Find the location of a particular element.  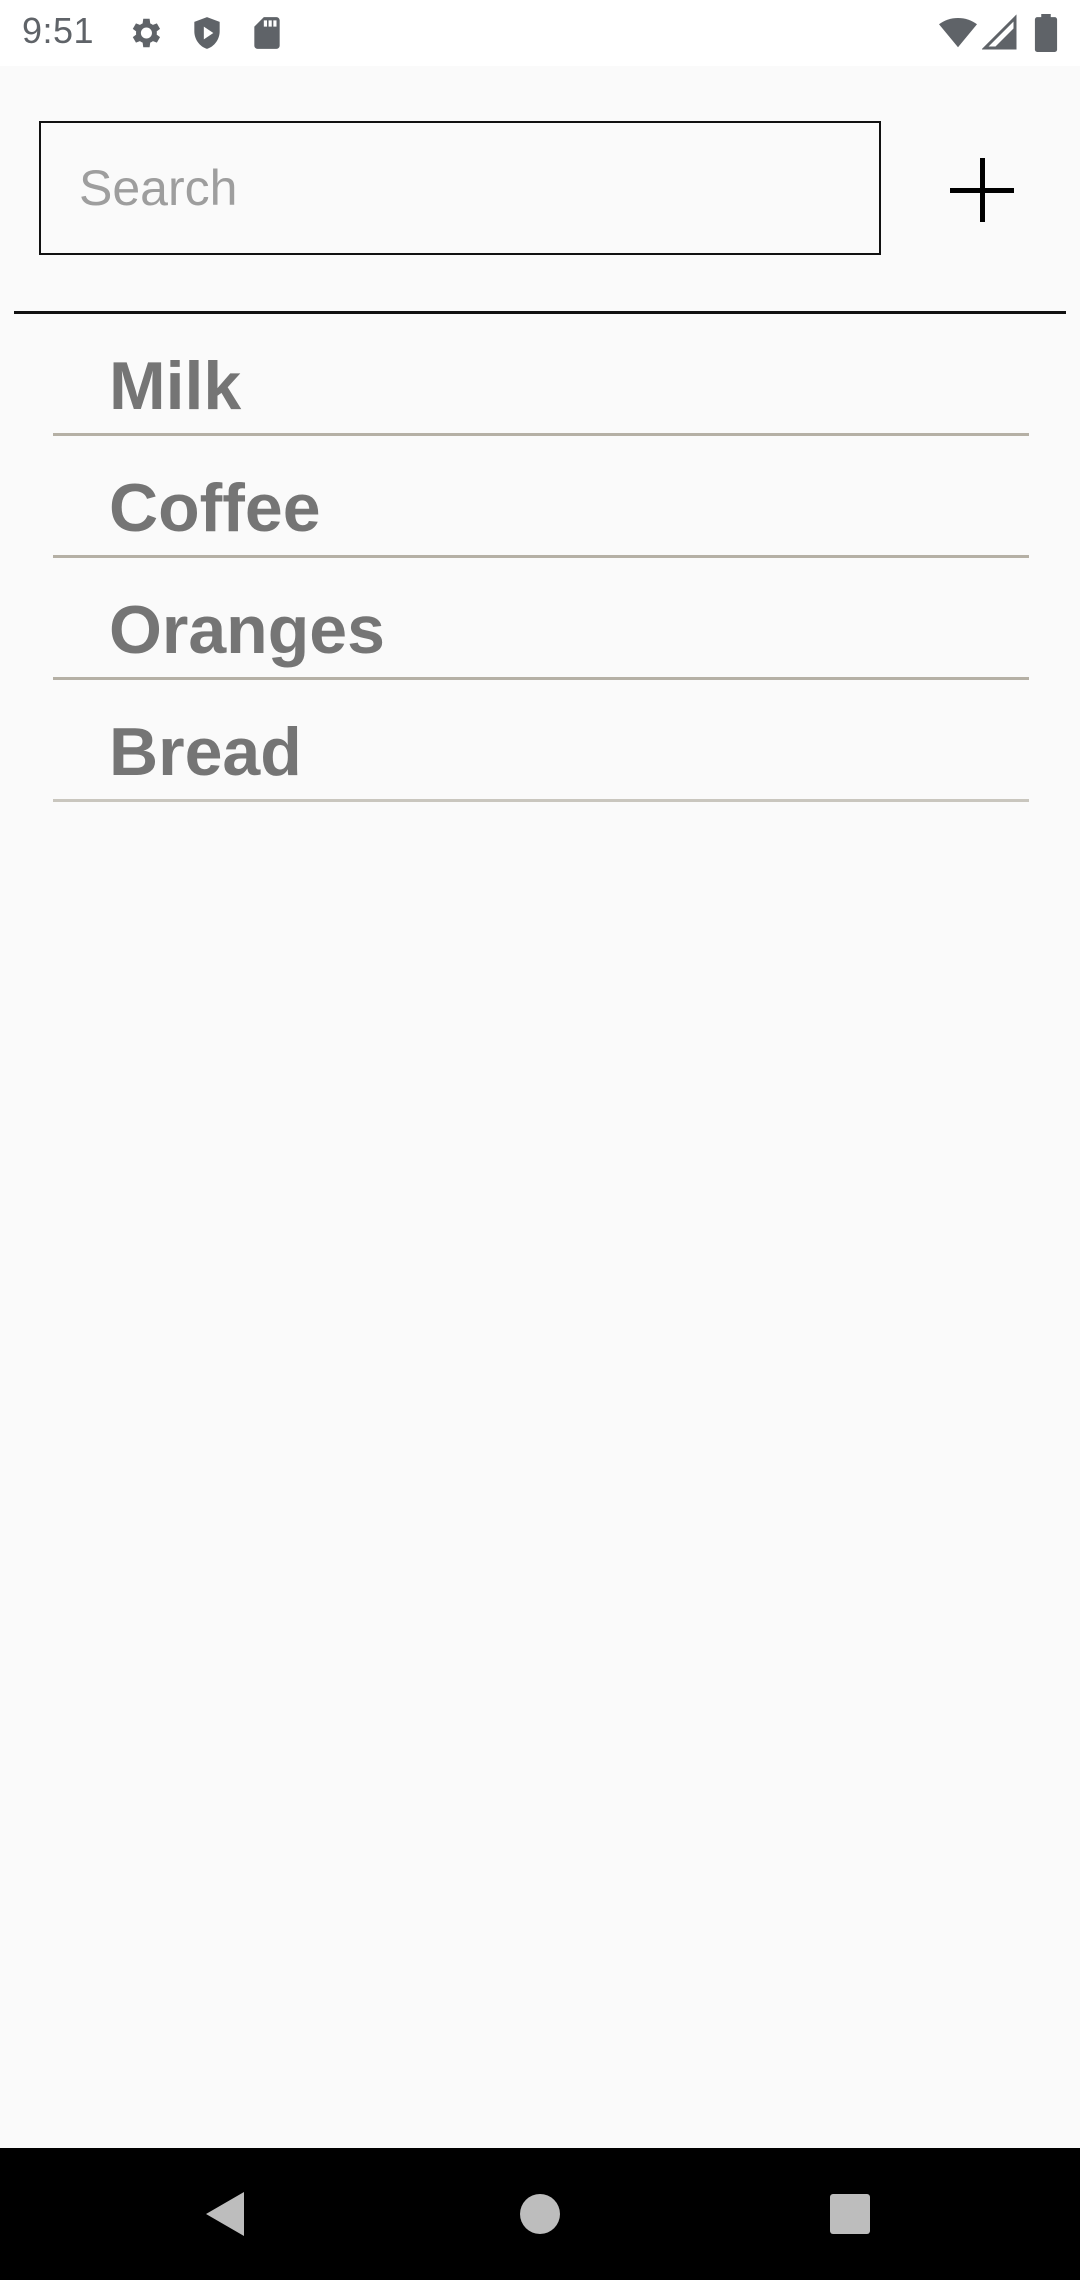

list-item: Bread is located at coordinates (540, 741).